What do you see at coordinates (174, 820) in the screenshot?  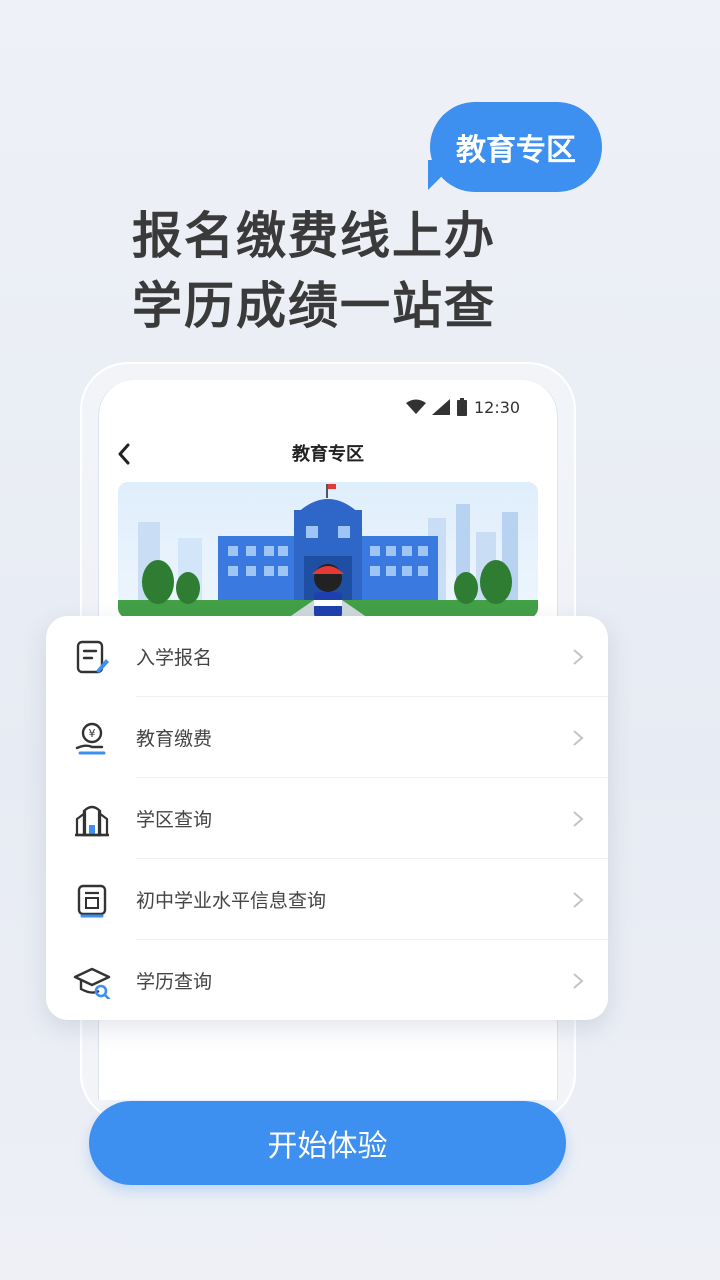 I see `menu-item-label: 学区查询` at bounding box center [174, 820].